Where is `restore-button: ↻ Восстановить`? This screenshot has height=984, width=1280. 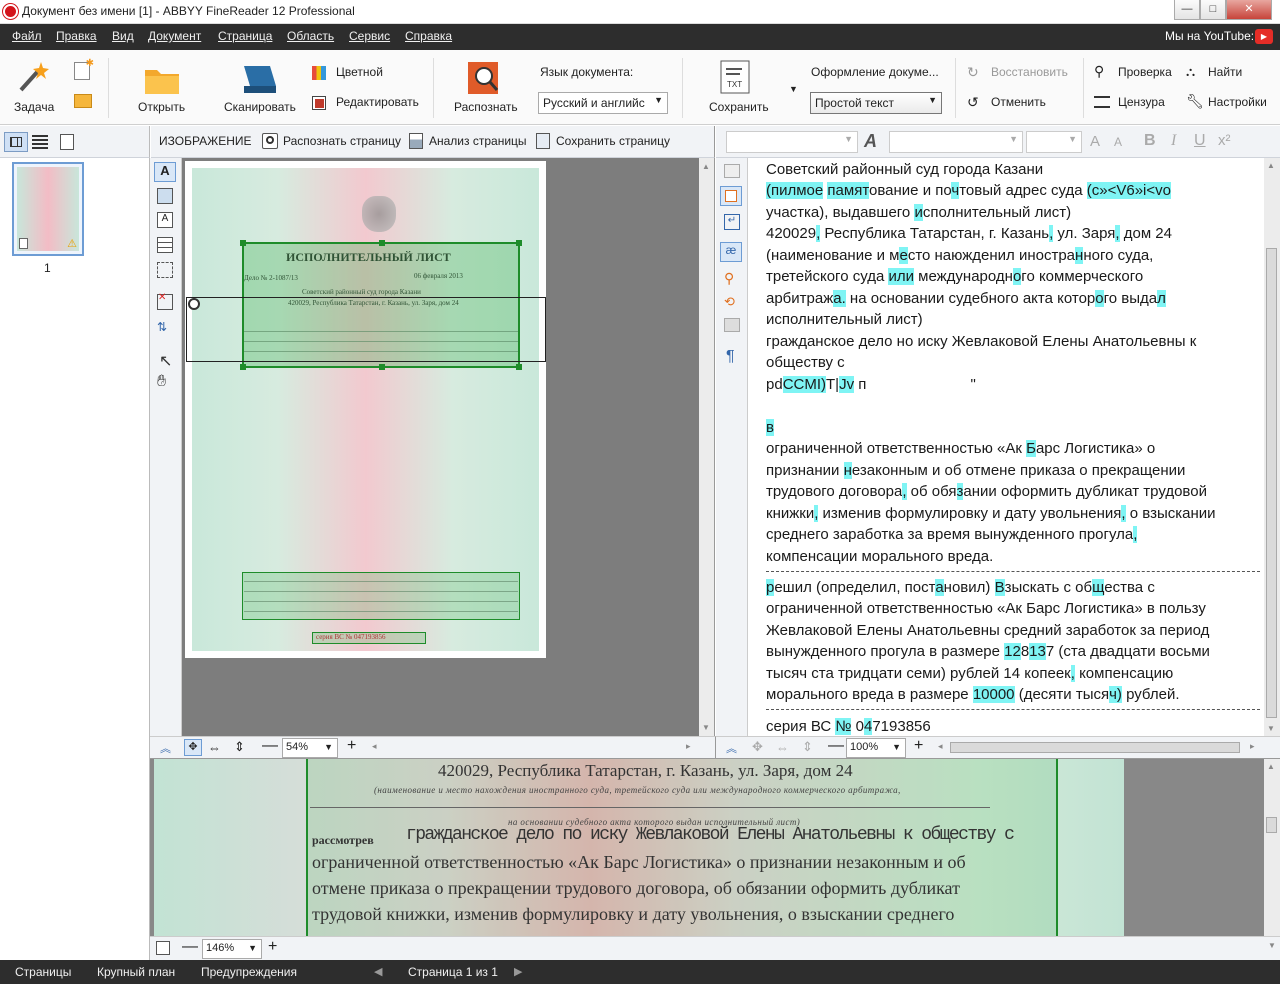
restore-button: ↻ Восстановить is located at coordinates (1022, 73).